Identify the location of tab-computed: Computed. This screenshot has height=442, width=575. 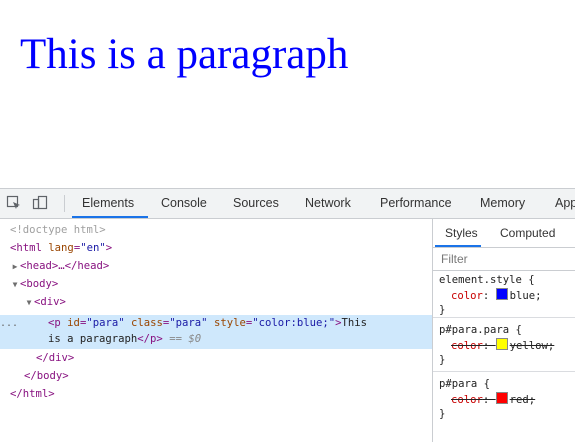
(527, 233).